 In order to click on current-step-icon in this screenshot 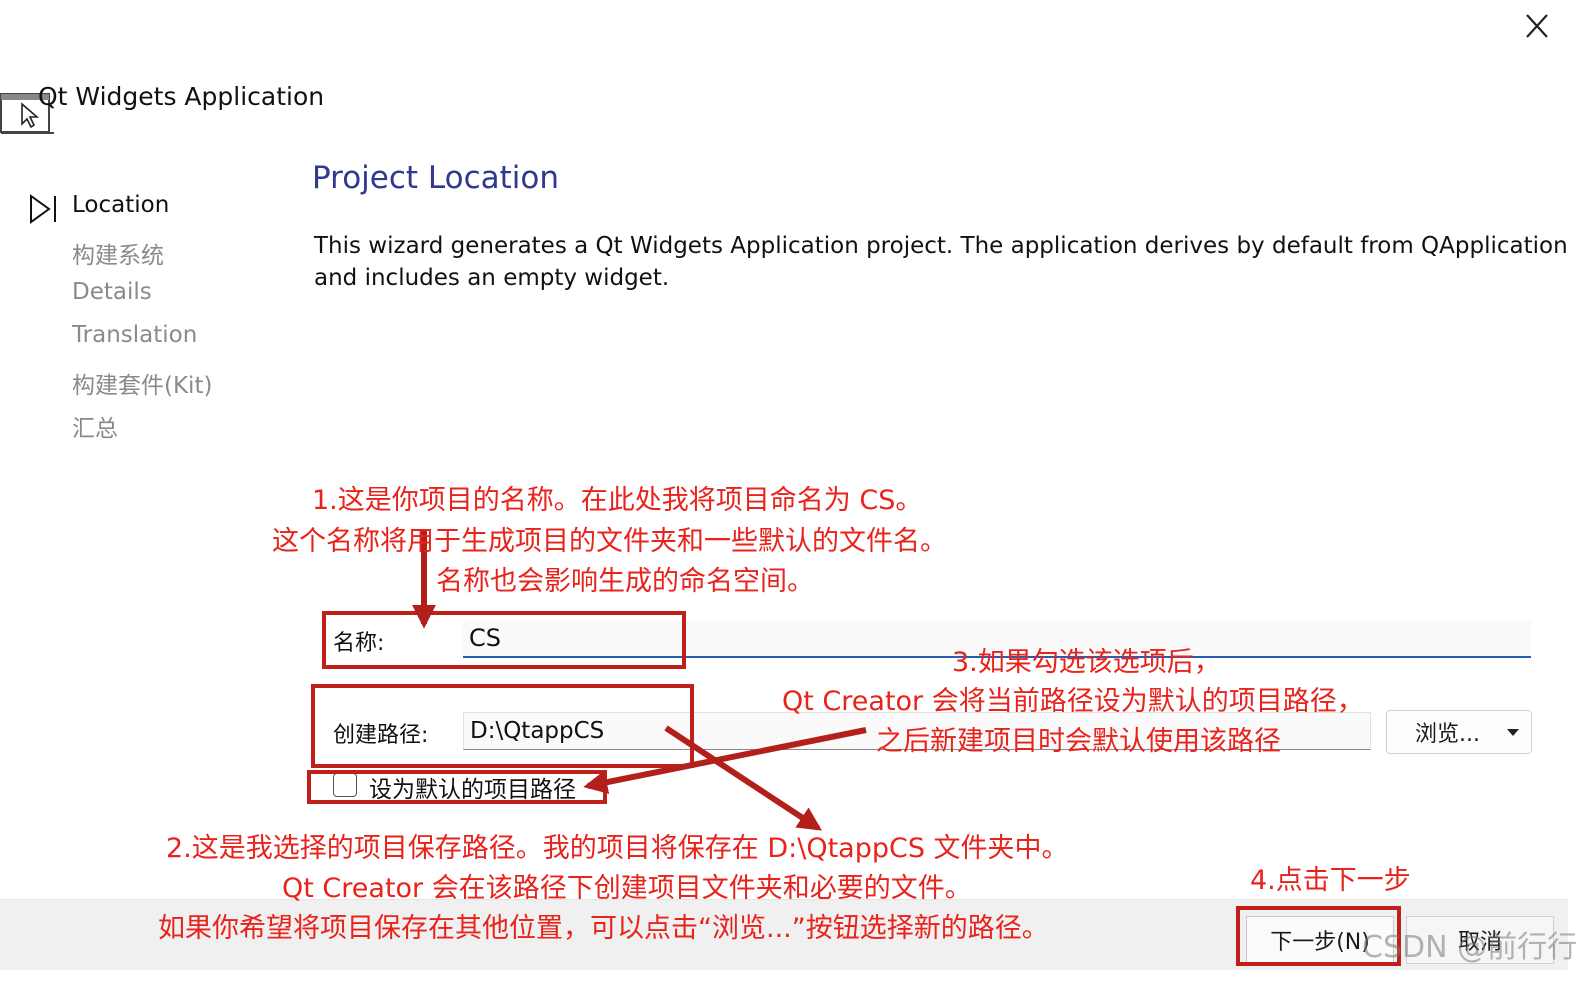, I will do `click(43, 209)`.